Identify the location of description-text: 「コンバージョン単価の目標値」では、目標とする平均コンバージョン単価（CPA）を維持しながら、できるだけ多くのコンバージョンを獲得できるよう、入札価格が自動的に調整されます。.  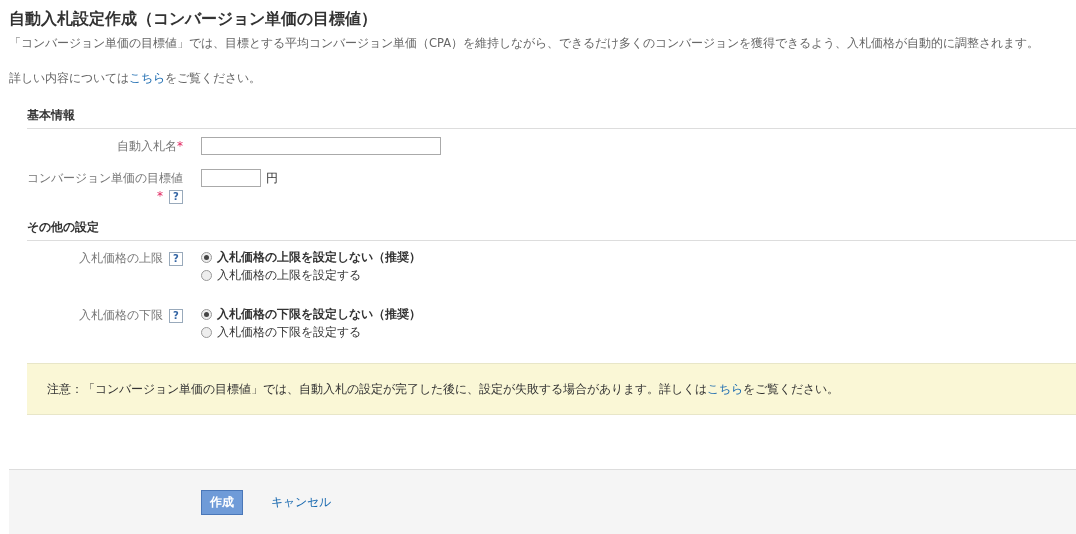
(525, 43).